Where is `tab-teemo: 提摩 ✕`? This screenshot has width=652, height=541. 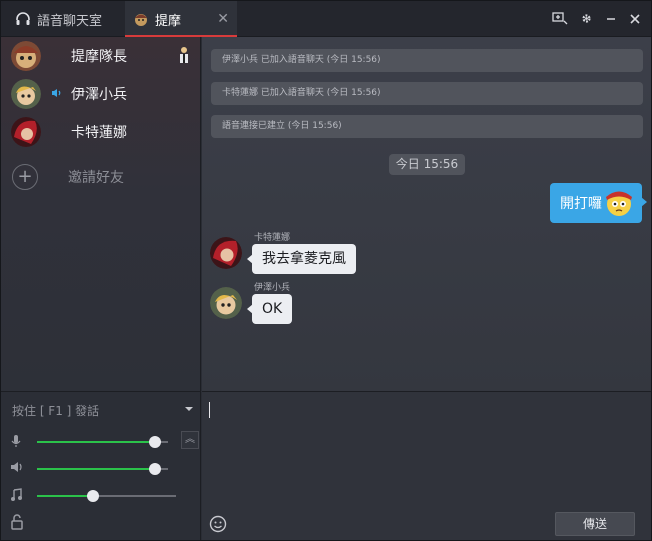 tab-teemo: 提摩 ✕ is located at coordinates (181, 19).